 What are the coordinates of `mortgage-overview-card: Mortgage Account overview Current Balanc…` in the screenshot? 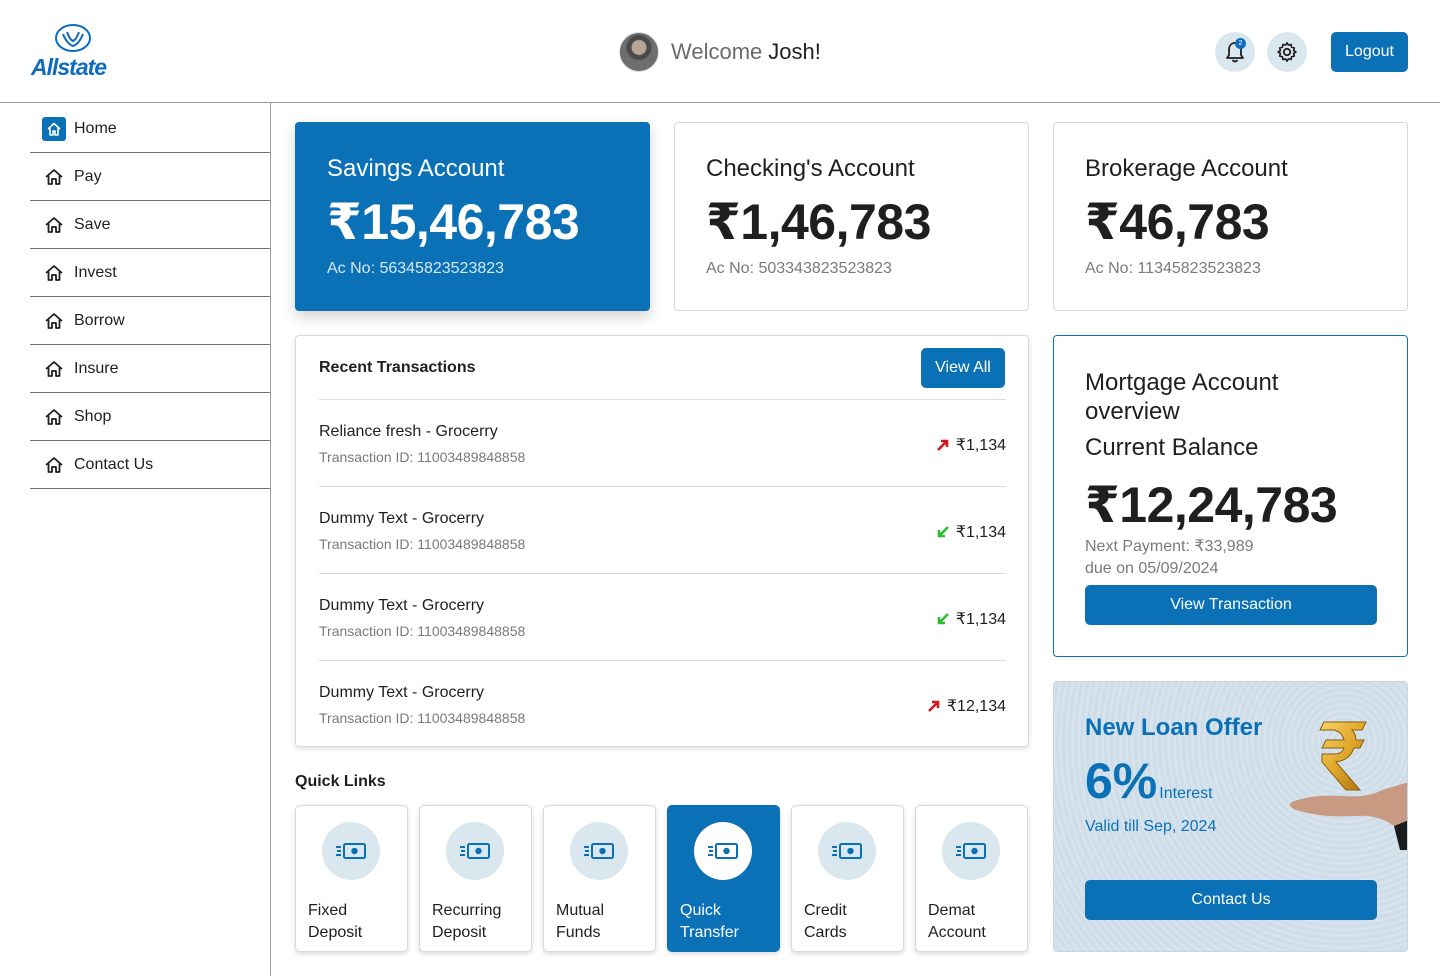 It's located at (1230, 496).